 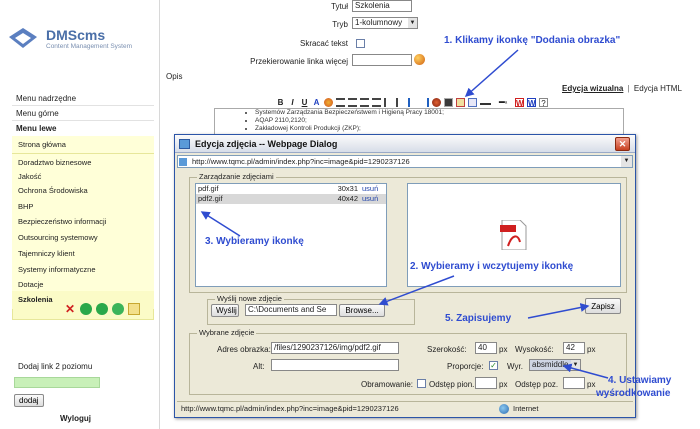 I want to click on annotation-4-line1: 4. Ustawiamy, so click(x=640, y=380).